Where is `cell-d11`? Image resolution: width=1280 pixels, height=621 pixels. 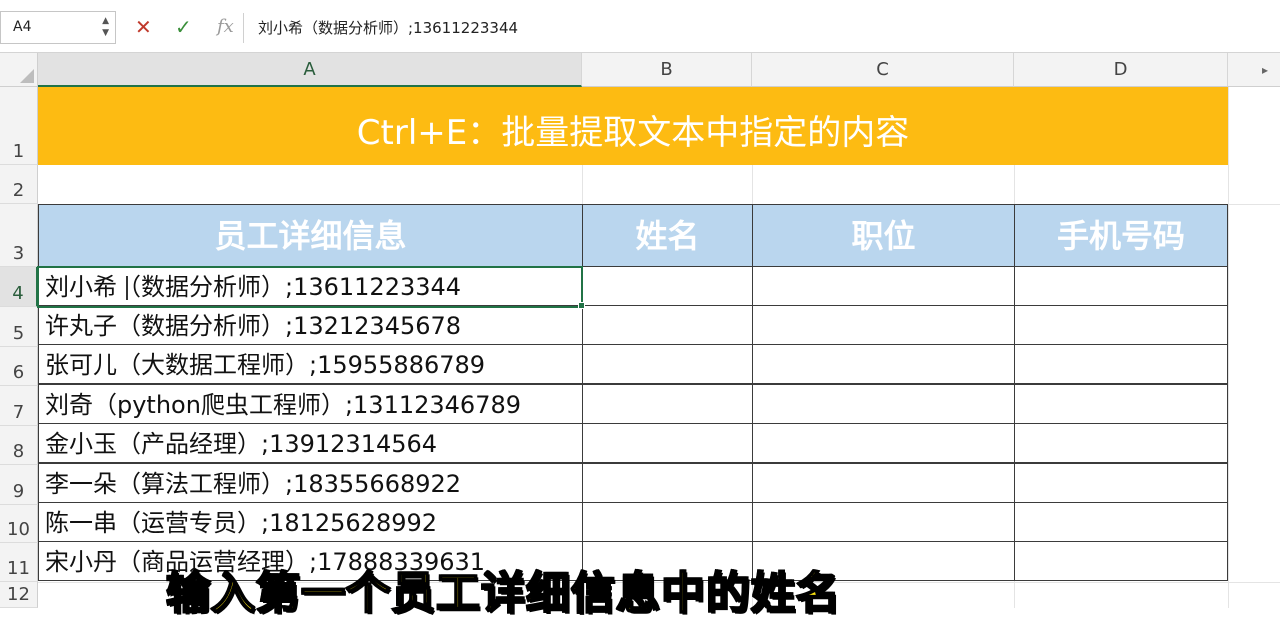 cell-d11 is located at coordinates (1121, 561).